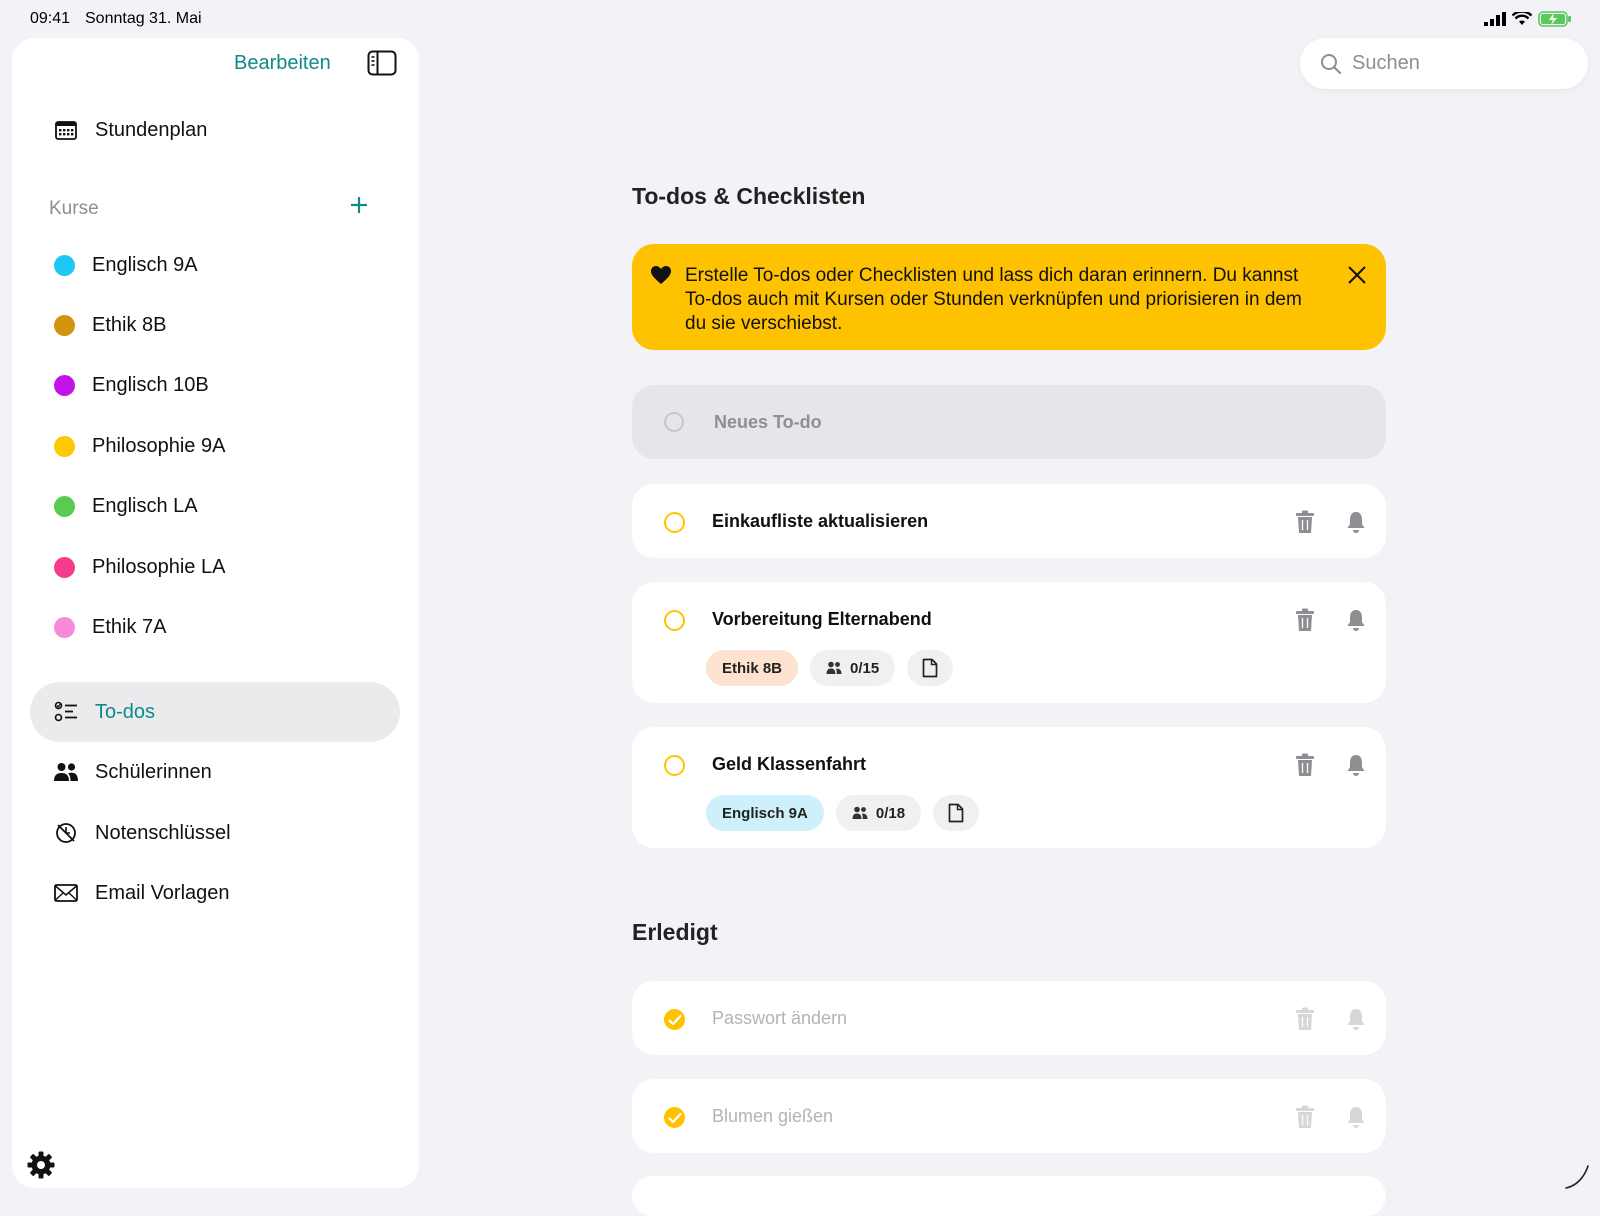 Image resolution: width=1600 pixels, height=1216 pixels. I want to click on battery-charging-icon, so click(1554, 19).